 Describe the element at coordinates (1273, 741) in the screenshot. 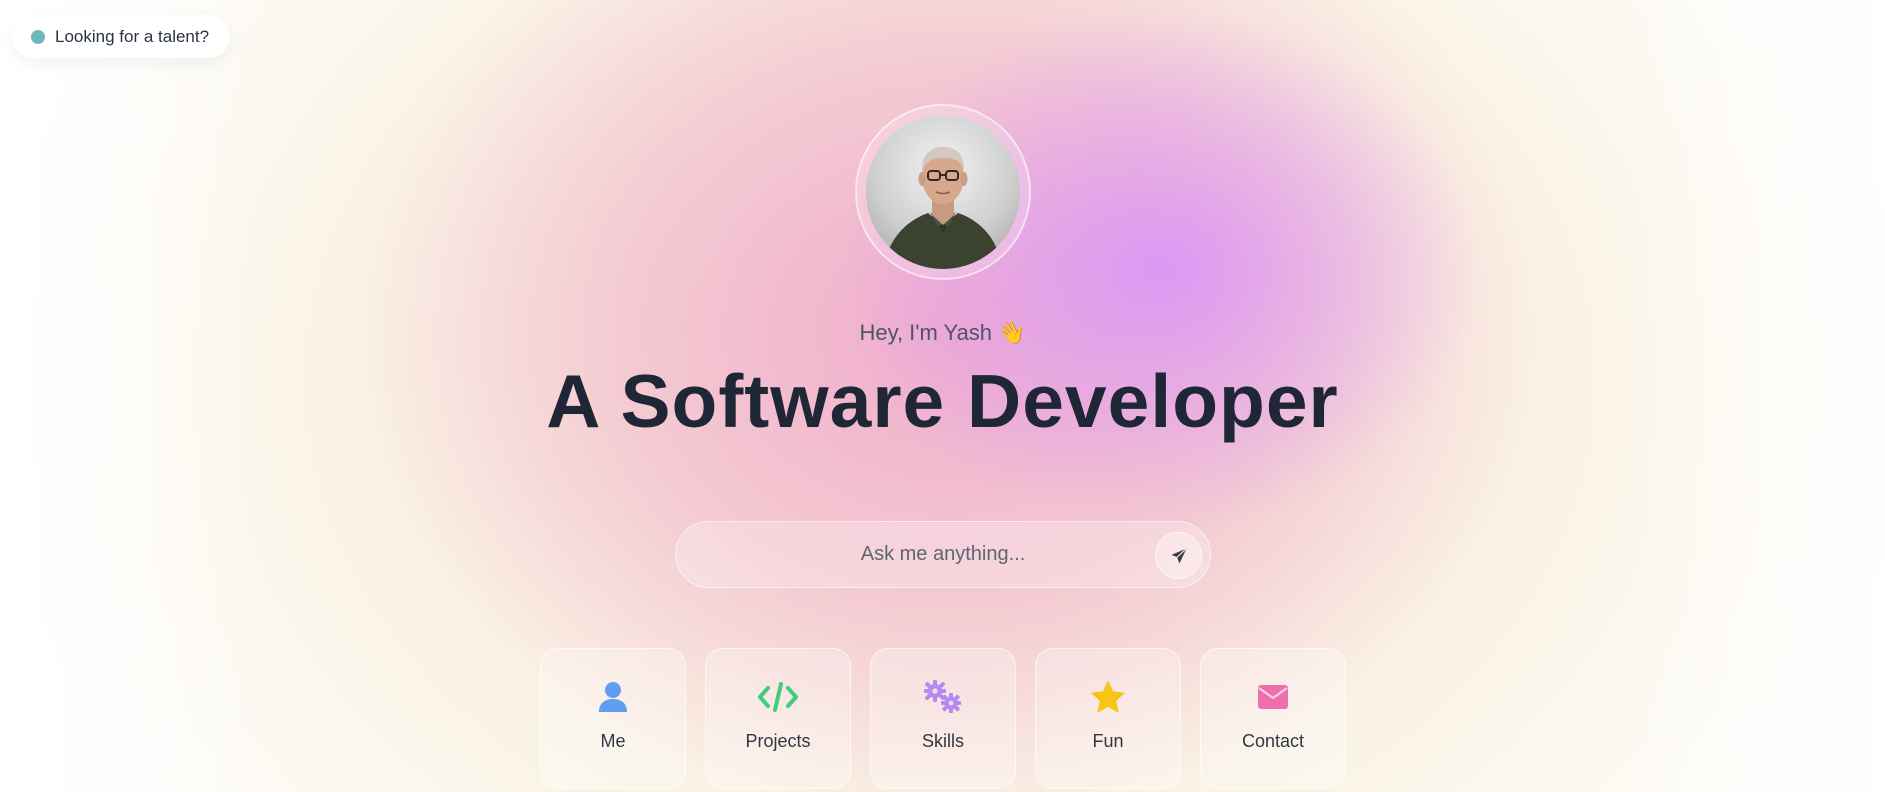

I see `nav-card-label: Contact` at that location.